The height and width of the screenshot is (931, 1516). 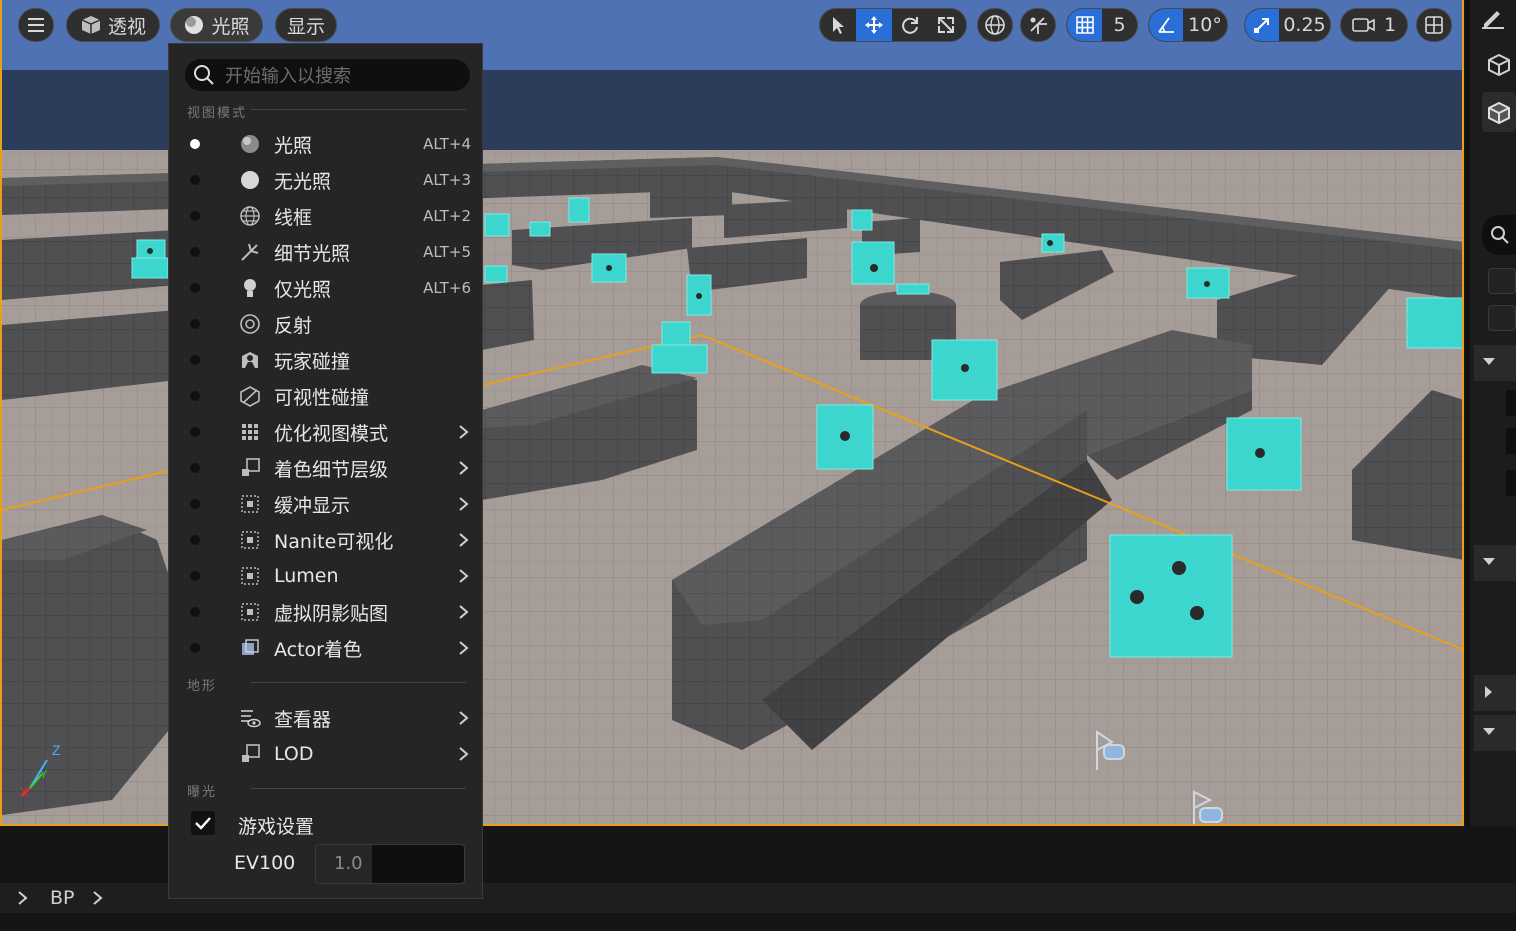 What do you see at coordinates (358, 109) in the screenshot?
I see `divider` at bounding box center [358, 109].